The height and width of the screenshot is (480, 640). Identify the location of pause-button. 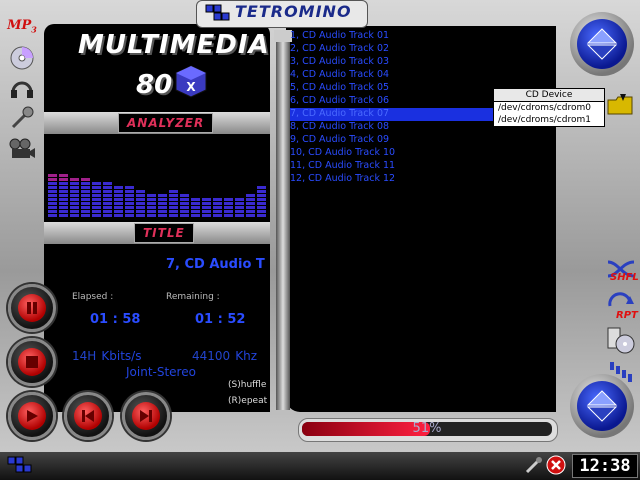
(32, 308).